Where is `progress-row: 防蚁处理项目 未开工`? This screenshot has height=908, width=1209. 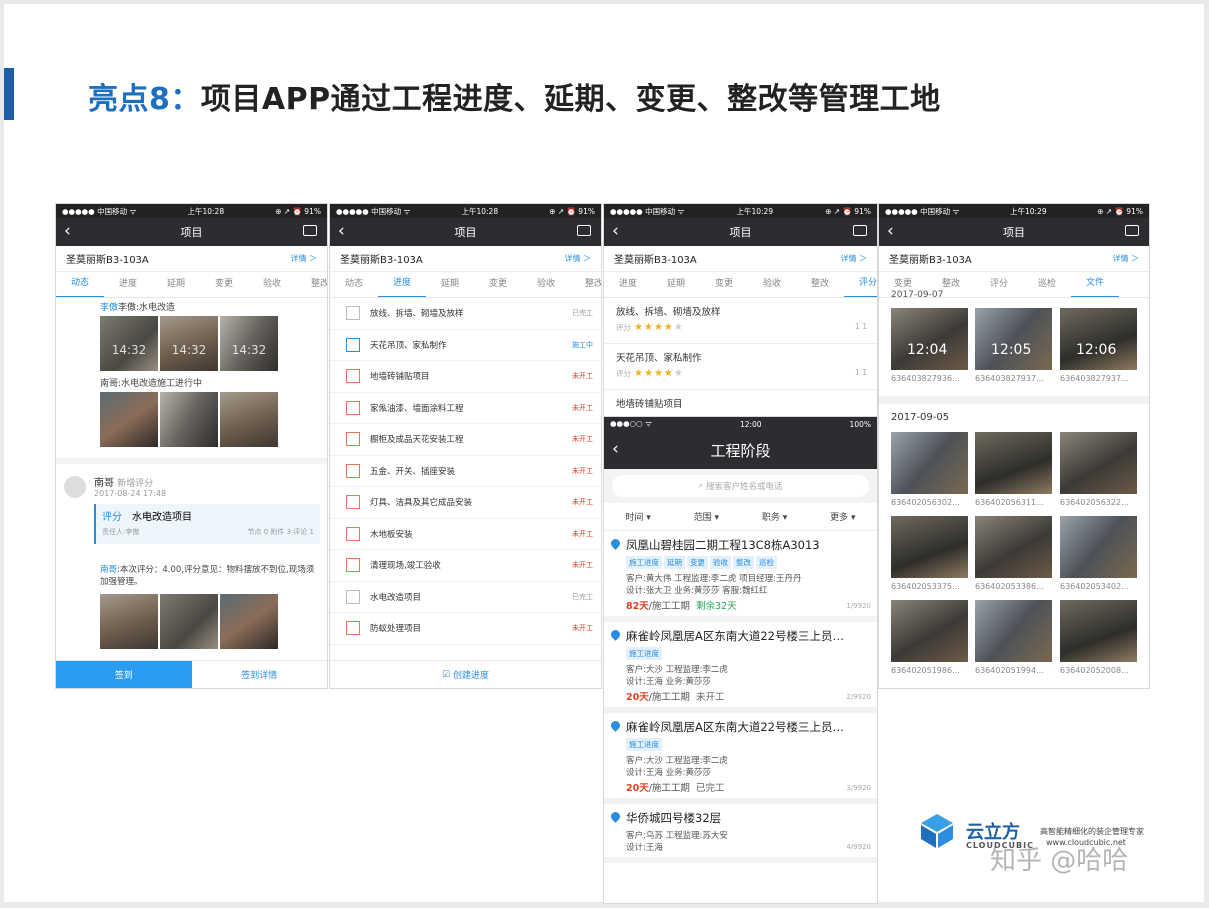 progress-row: 防蚁处理项目 未开工 is located at coordinates (465, 629).